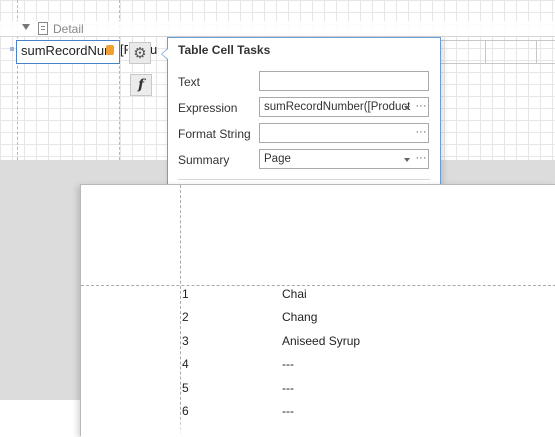 This screenshot has height=437, width=555. I want to click on expression-value: sumRecordNumber([Product, so click(337, 107).